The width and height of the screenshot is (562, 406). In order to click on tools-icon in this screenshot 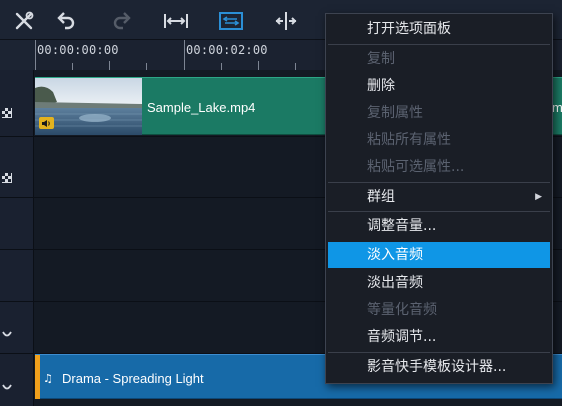, I will do `click(24, 21)`.